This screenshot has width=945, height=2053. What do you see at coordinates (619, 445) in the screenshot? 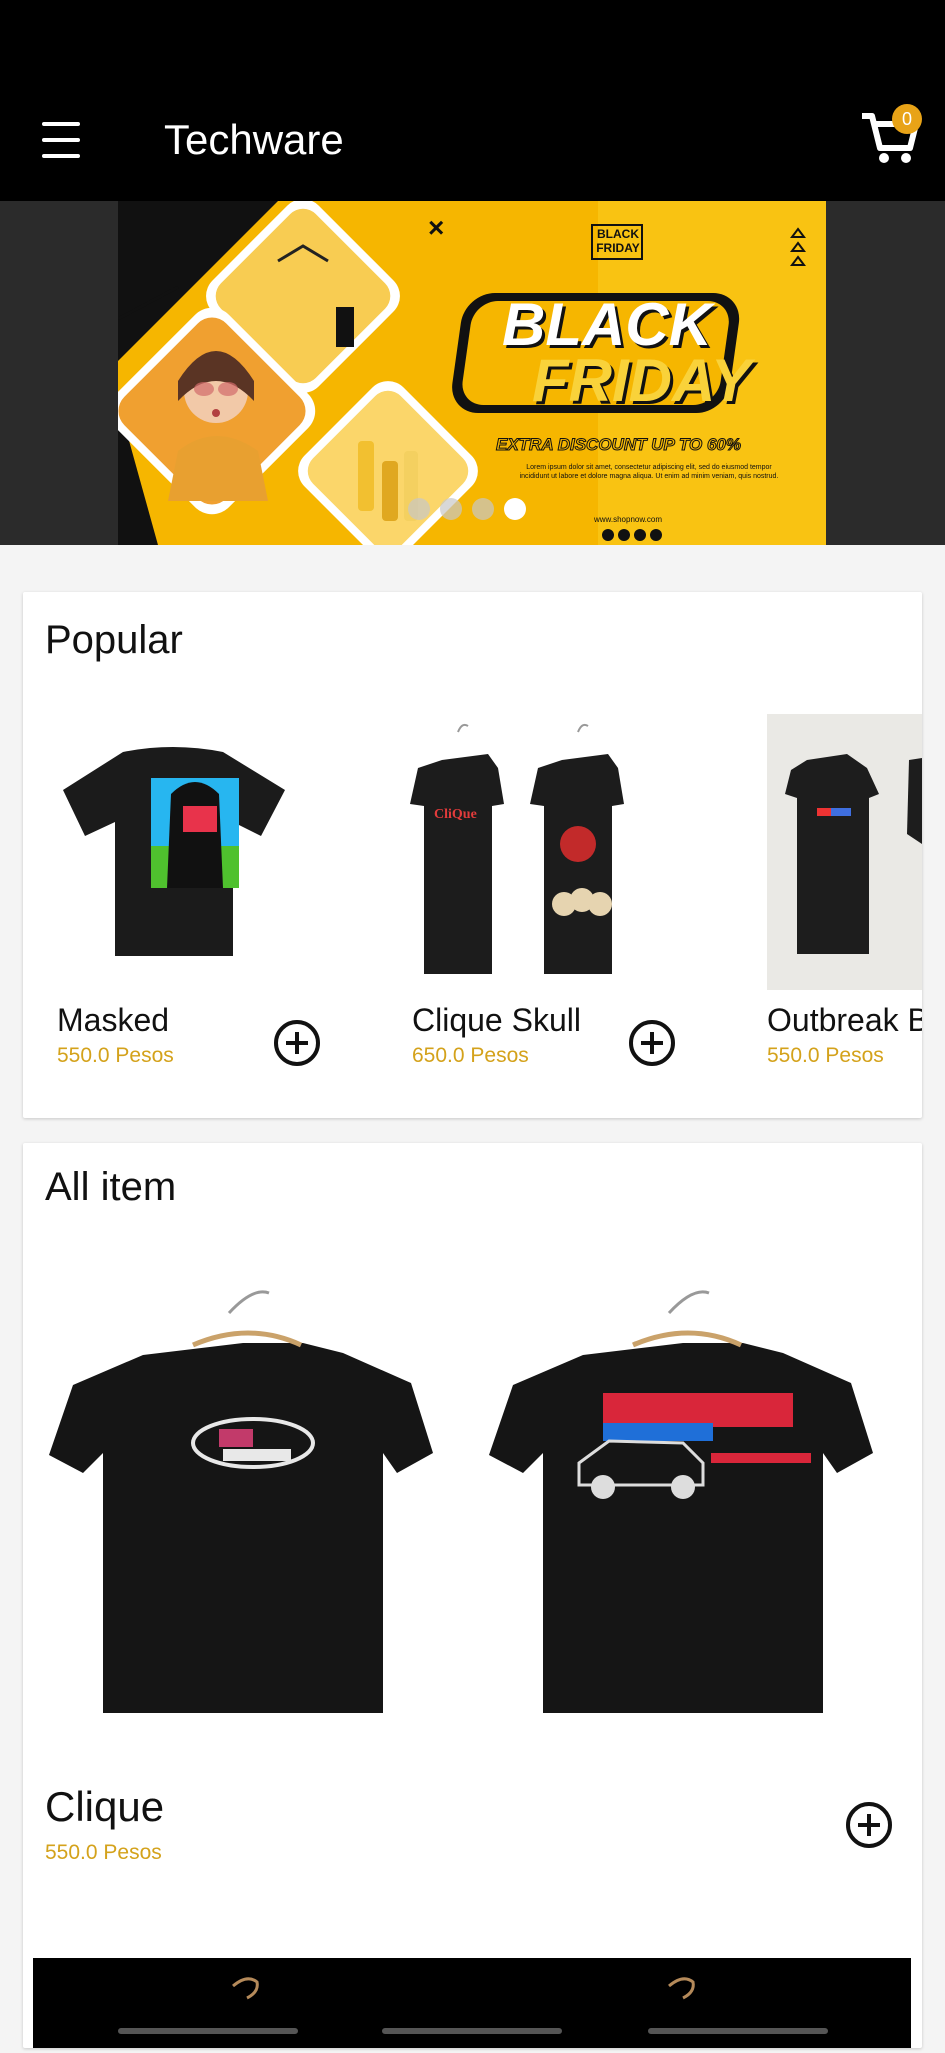
I see `banner-discount: EXTRA DISCOUNT UP TO 60%` at bounding box center [619, 445].